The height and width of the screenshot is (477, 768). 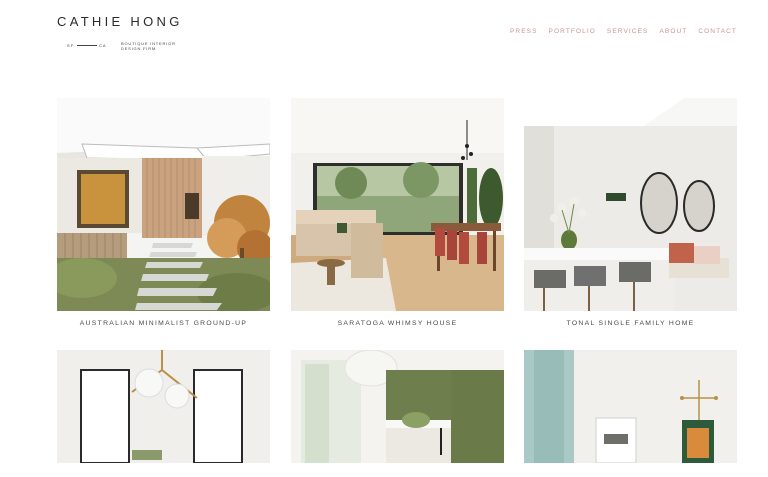 I want to click on project-tile-saratoga-whimsy, so click(x=397, y=204).